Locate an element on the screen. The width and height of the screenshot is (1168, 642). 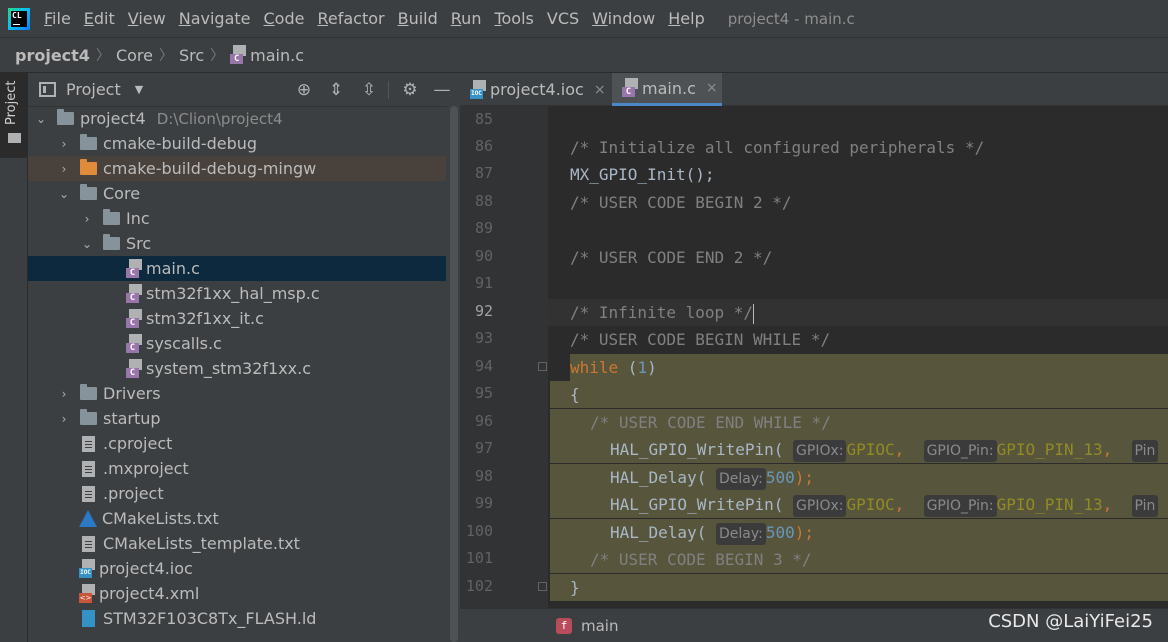
ioc-file-icon: IOC is located at coordinates (478, 89).